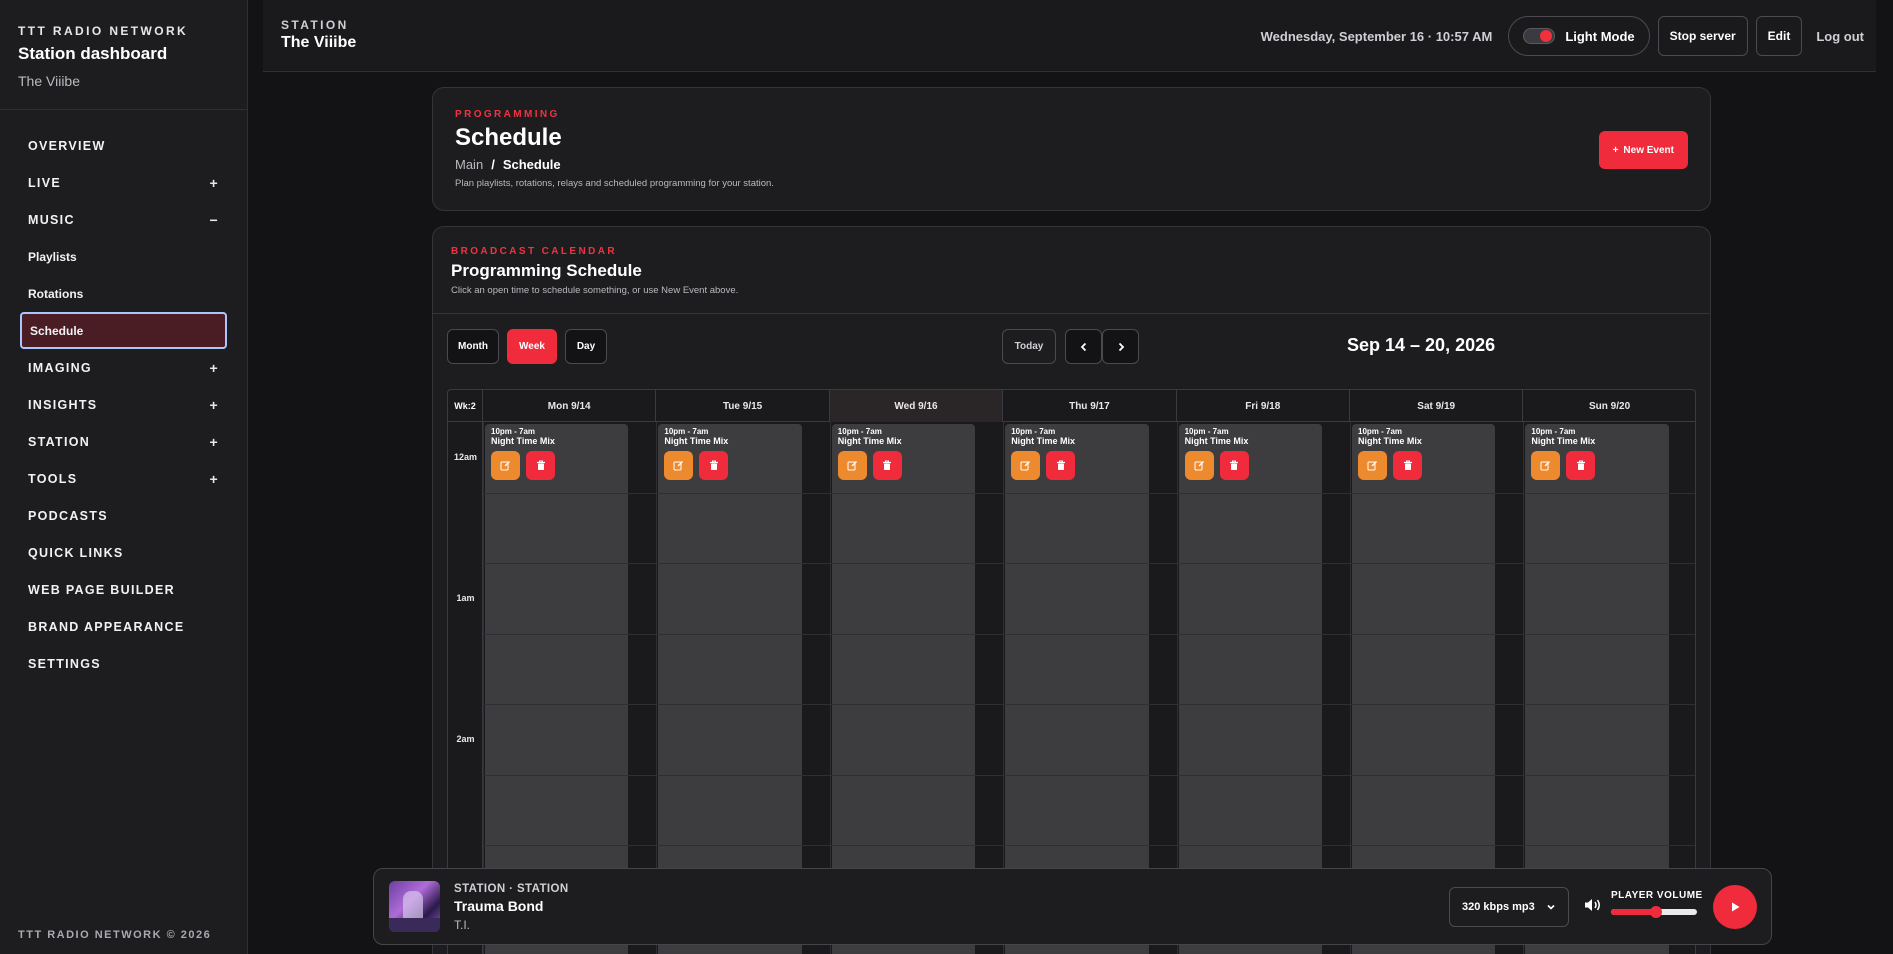 The width and height of the screenshot is (1893, 954). What do you see at coordinates (586, 346) in the screenshot?
I see `view-day-button: Day` at bounding box center [586, 346].